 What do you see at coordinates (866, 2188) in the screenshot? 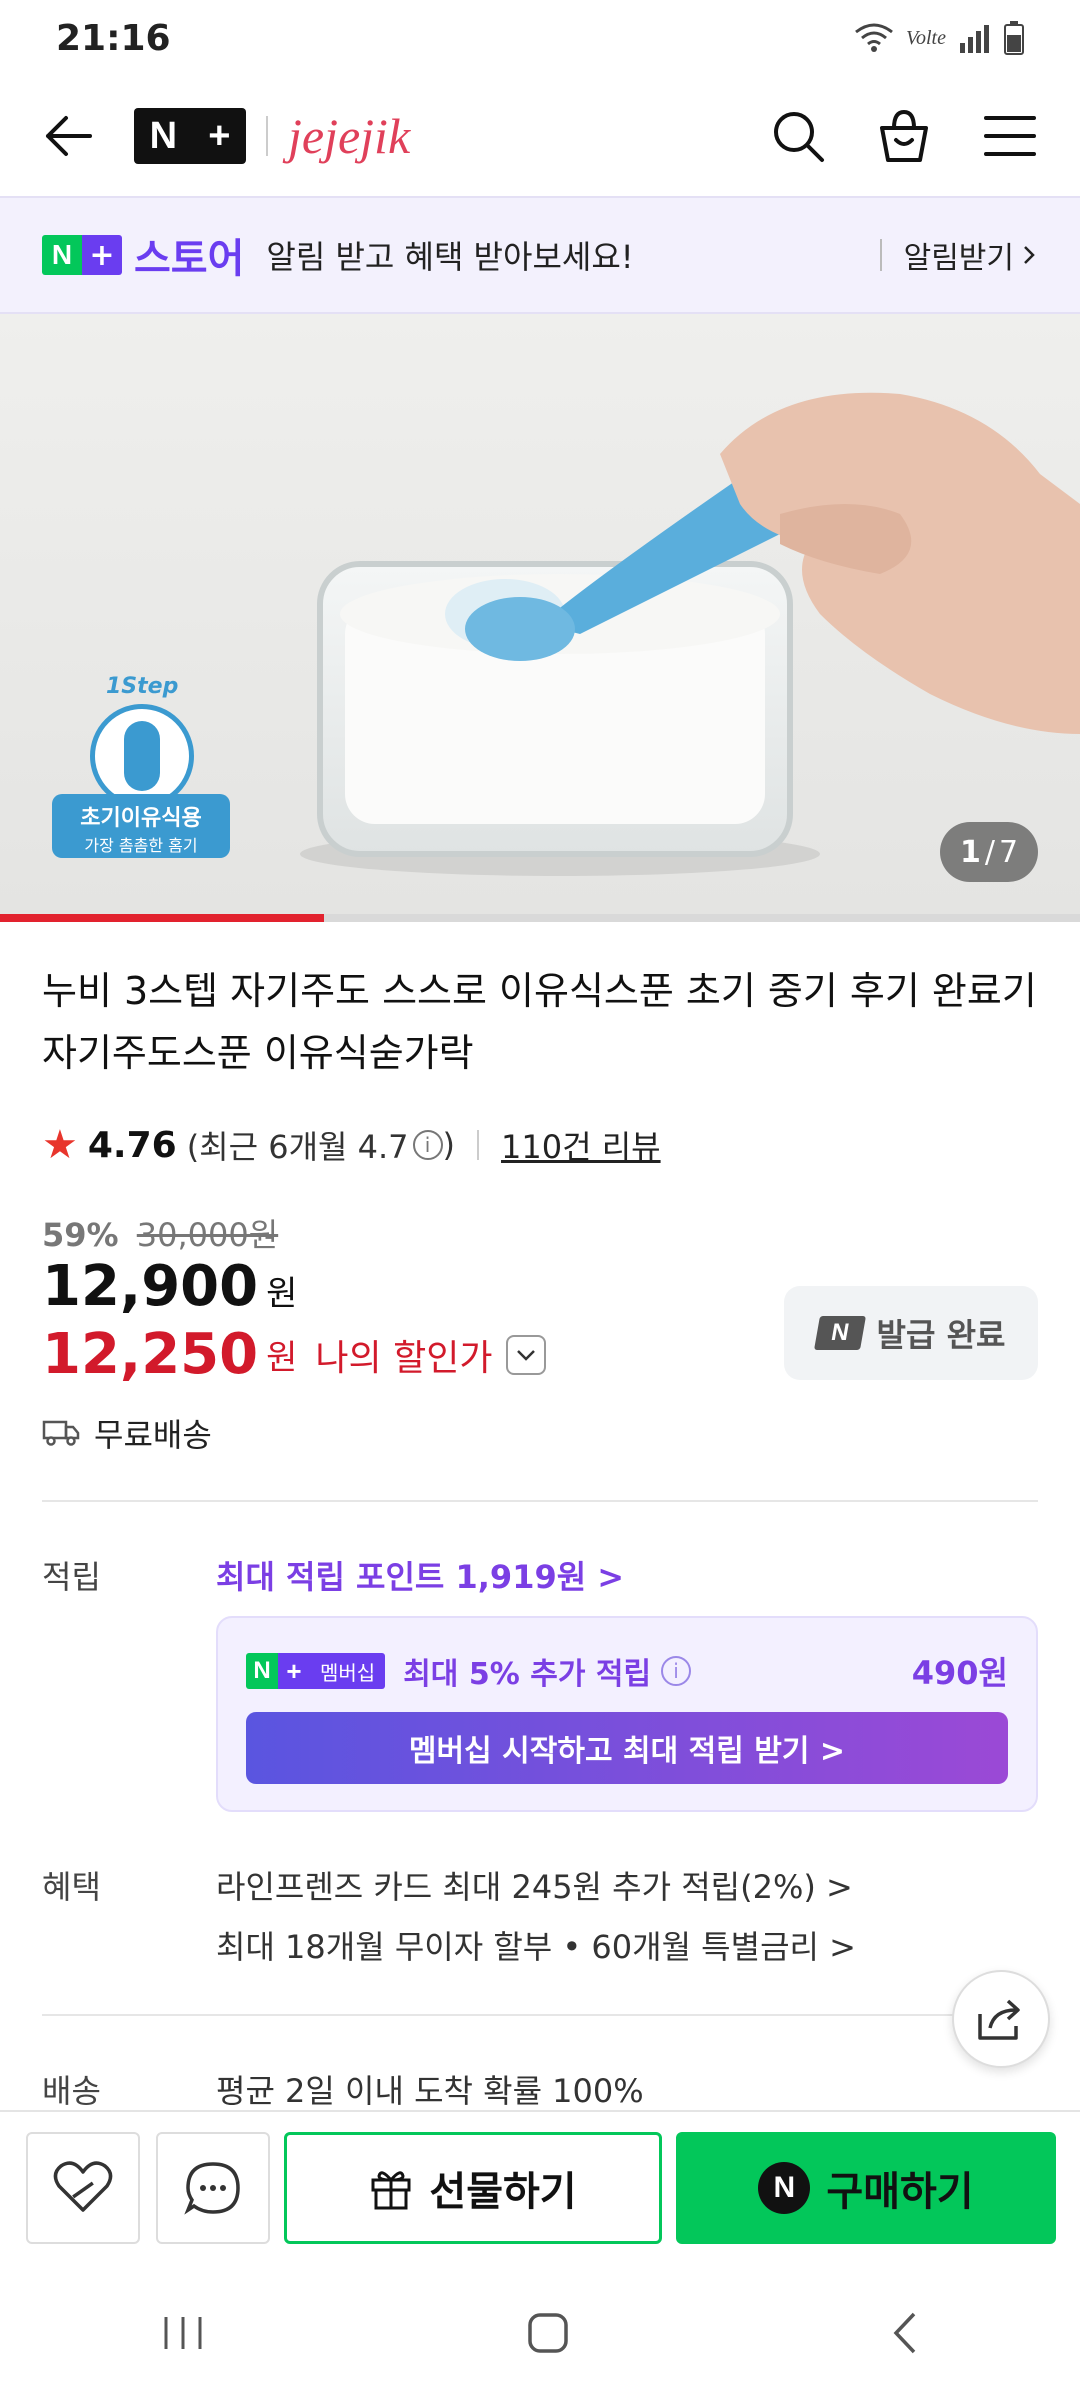
I see `buy-button: N 구매하기` at bounding box center [866, 2188].